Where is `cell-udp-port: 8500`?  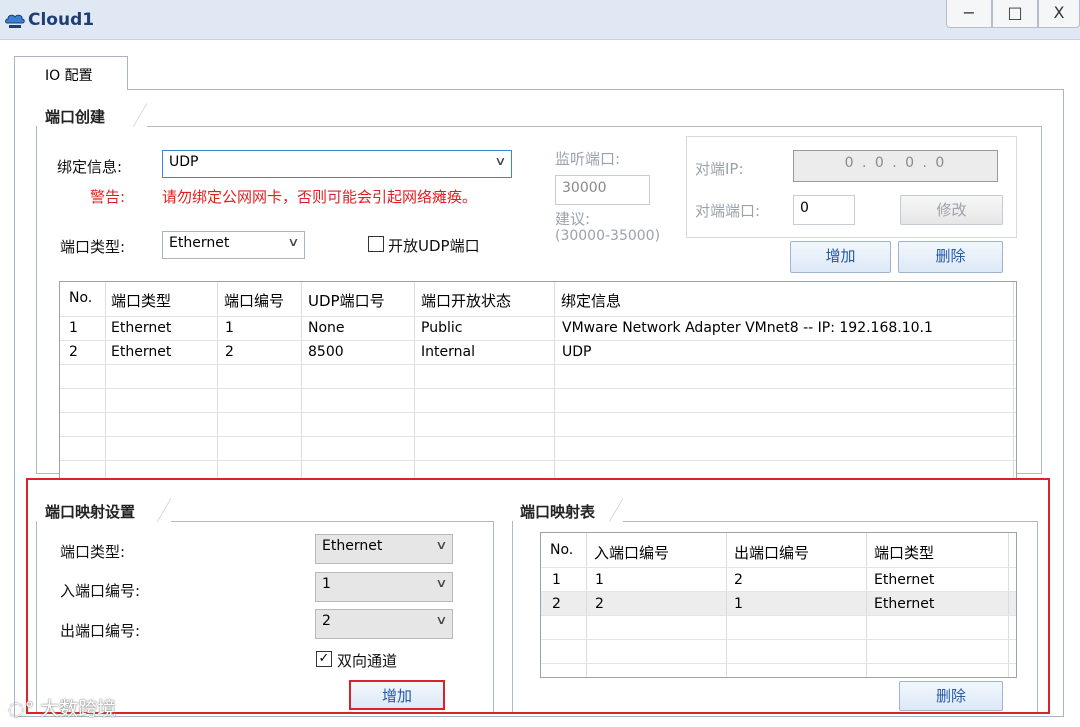
cell-udp-port: 8500 is located at coordinates (326, 352).